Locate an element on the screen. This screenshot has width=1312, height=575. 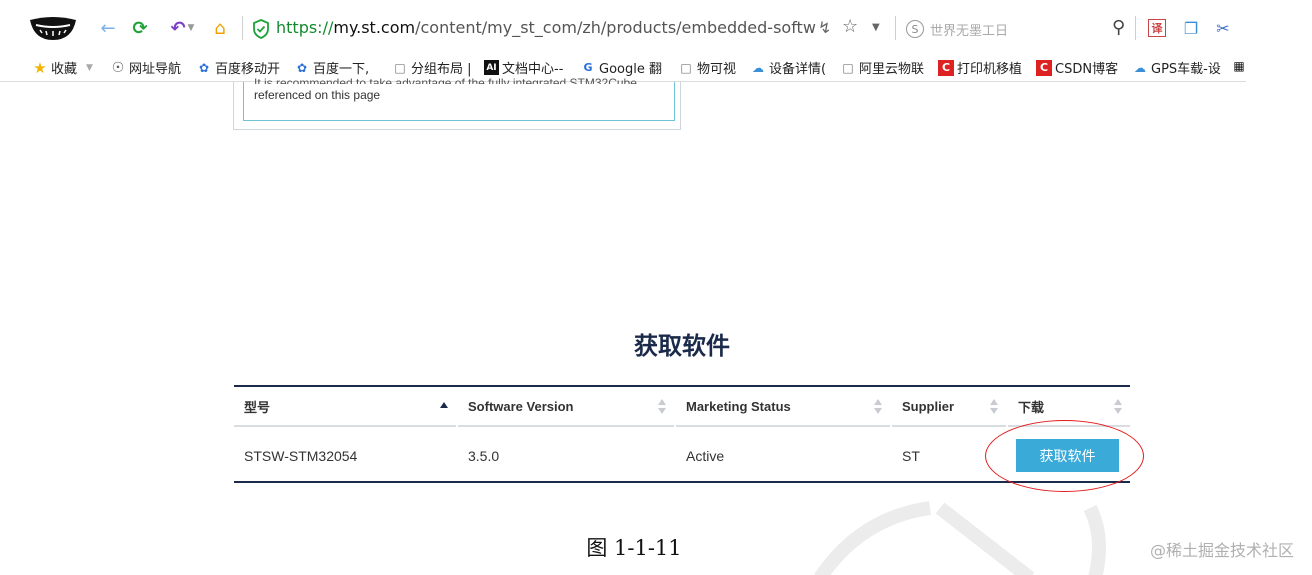
bookmark-label: 网址导航 is located at coordinates (155, 69).